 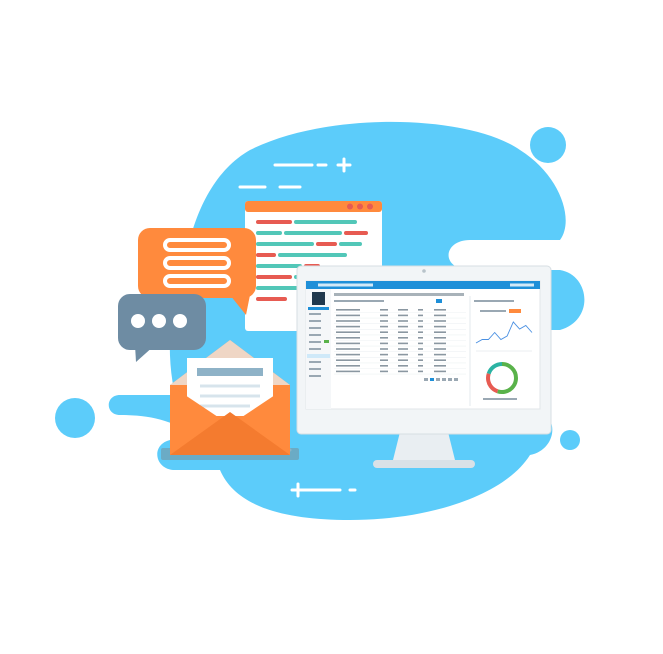 What do you see at coordinates (548, 145) in the screenshot?
I see `decor-circle-top-right` at bounding box center [548, 145].